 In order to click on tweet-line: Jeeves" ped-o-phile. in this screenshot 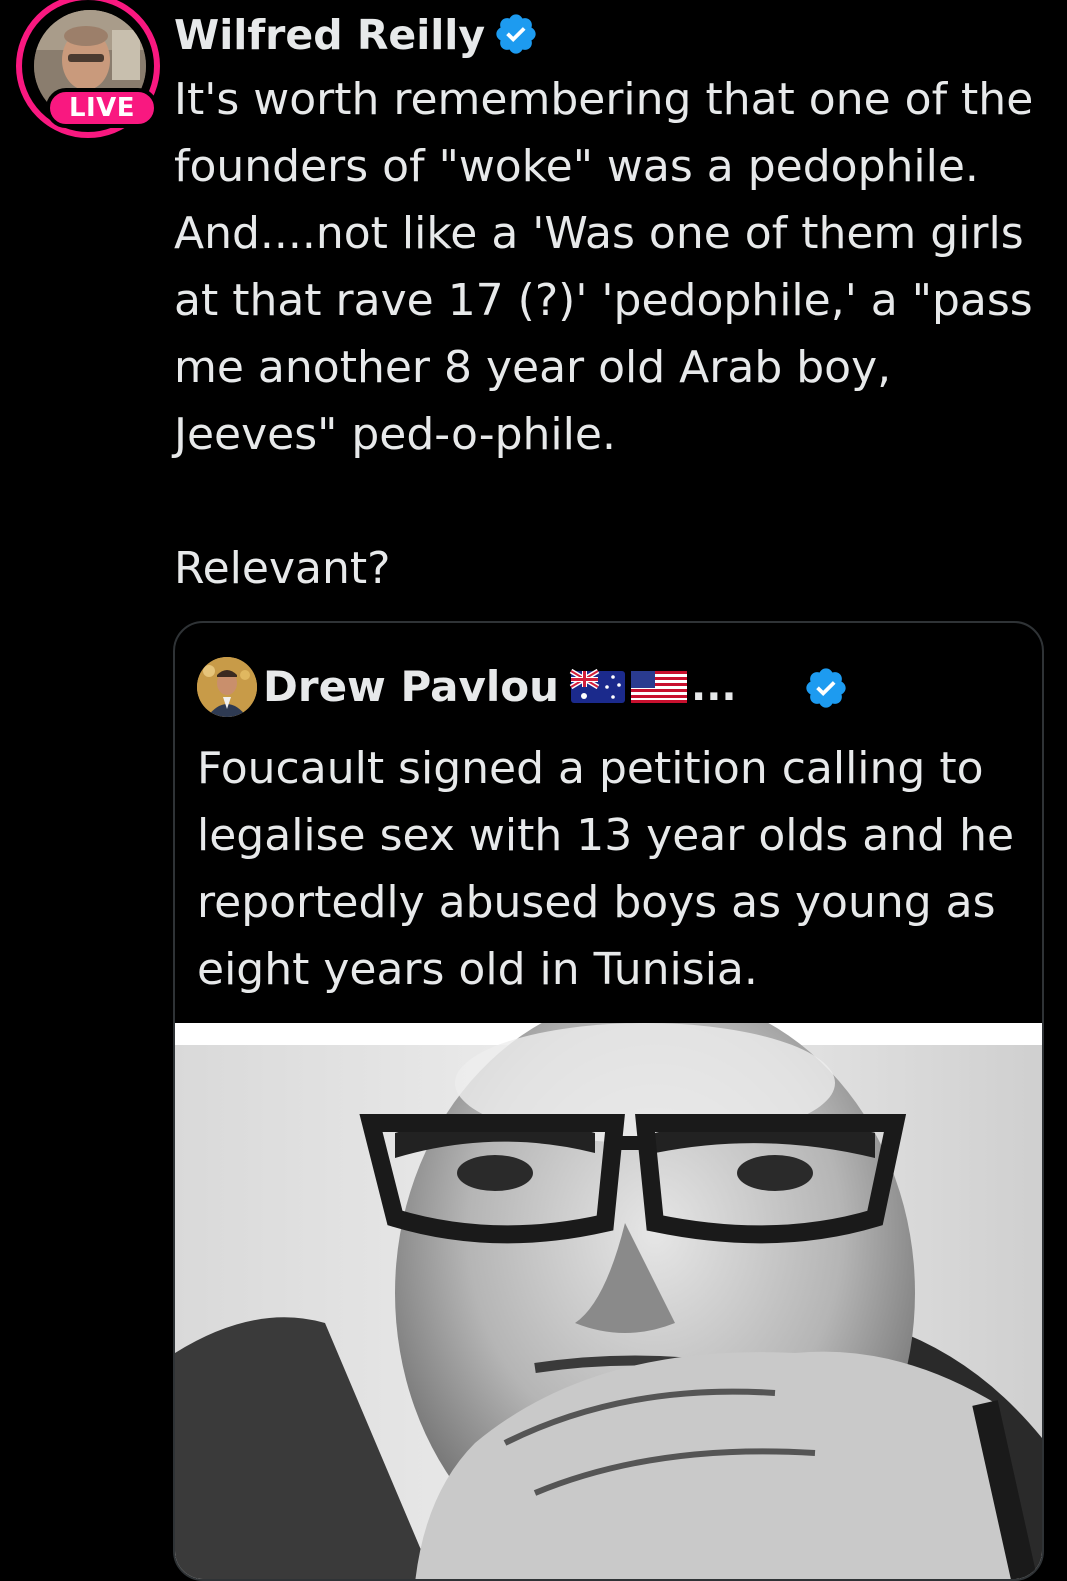, I will do `click(395, 434)`.